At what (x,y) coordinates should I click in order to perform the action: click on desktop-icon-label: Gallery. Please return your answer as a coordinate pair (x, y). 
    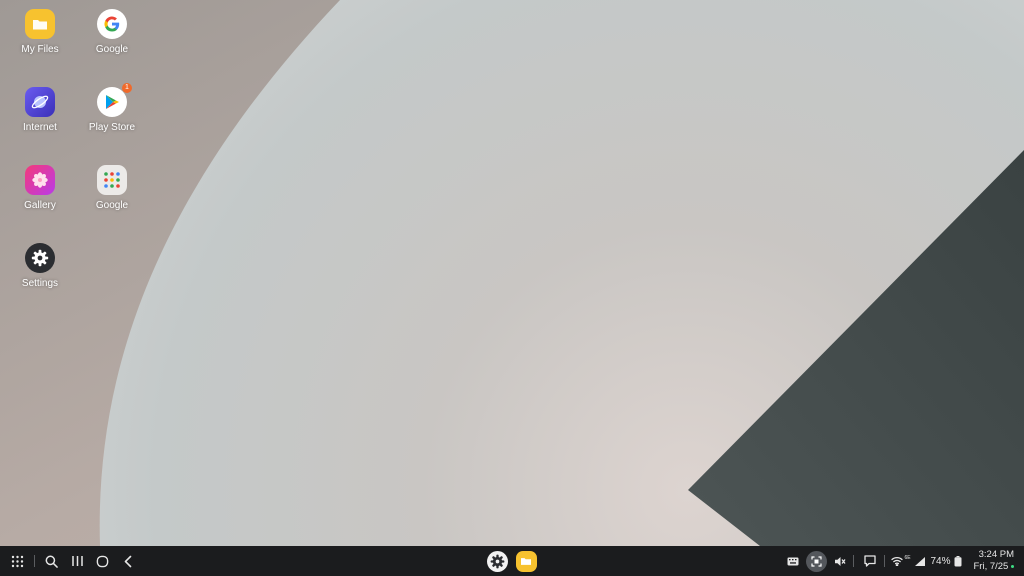
    Looking at the image, I should click on (40, 205).